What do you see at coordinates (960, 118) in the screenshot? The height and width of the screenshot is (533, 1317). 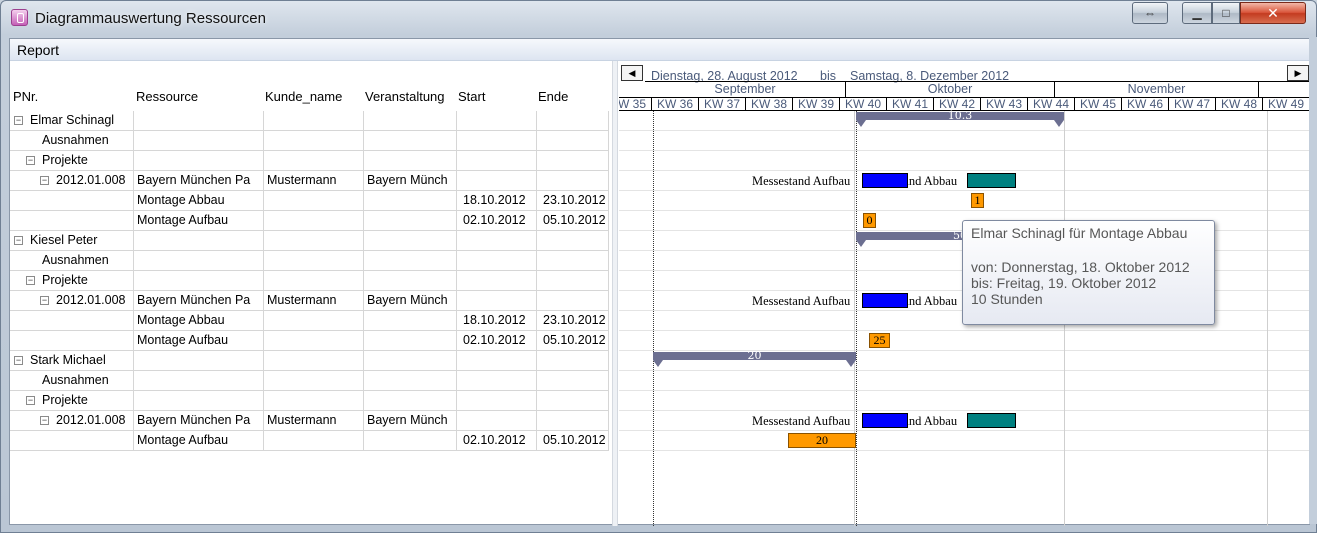 I see `summary-bar: 10.3` at bounding box center [960, 118].